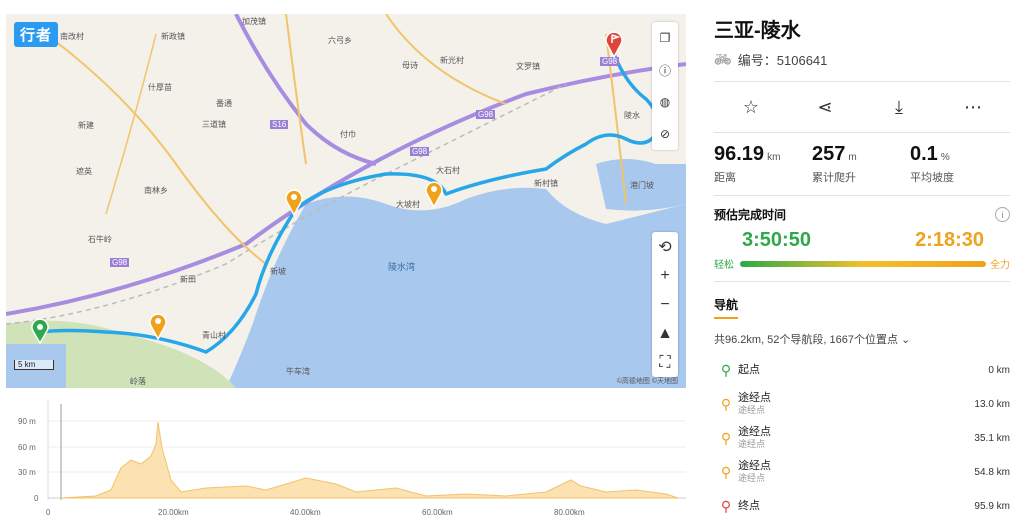  What do you see at coordinates (992, 438) in the screenshot?
I see `waypoint-distance: 35.1 km` at bounding box center [992, 438].